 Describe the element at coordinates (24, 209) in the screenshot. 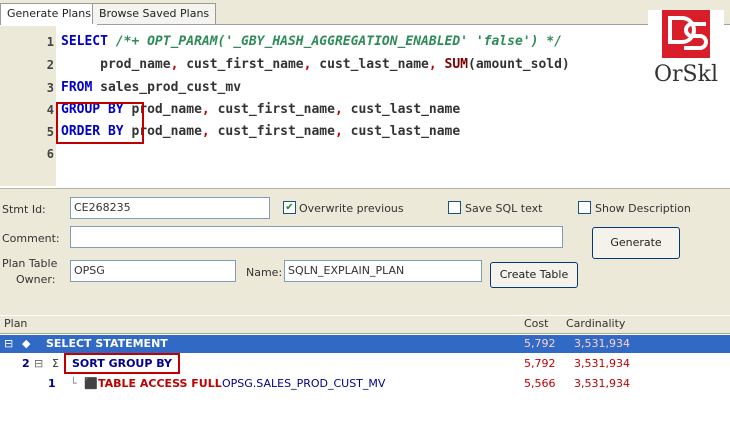

I see `stmt-id-label: Stmt Id:` at that location.